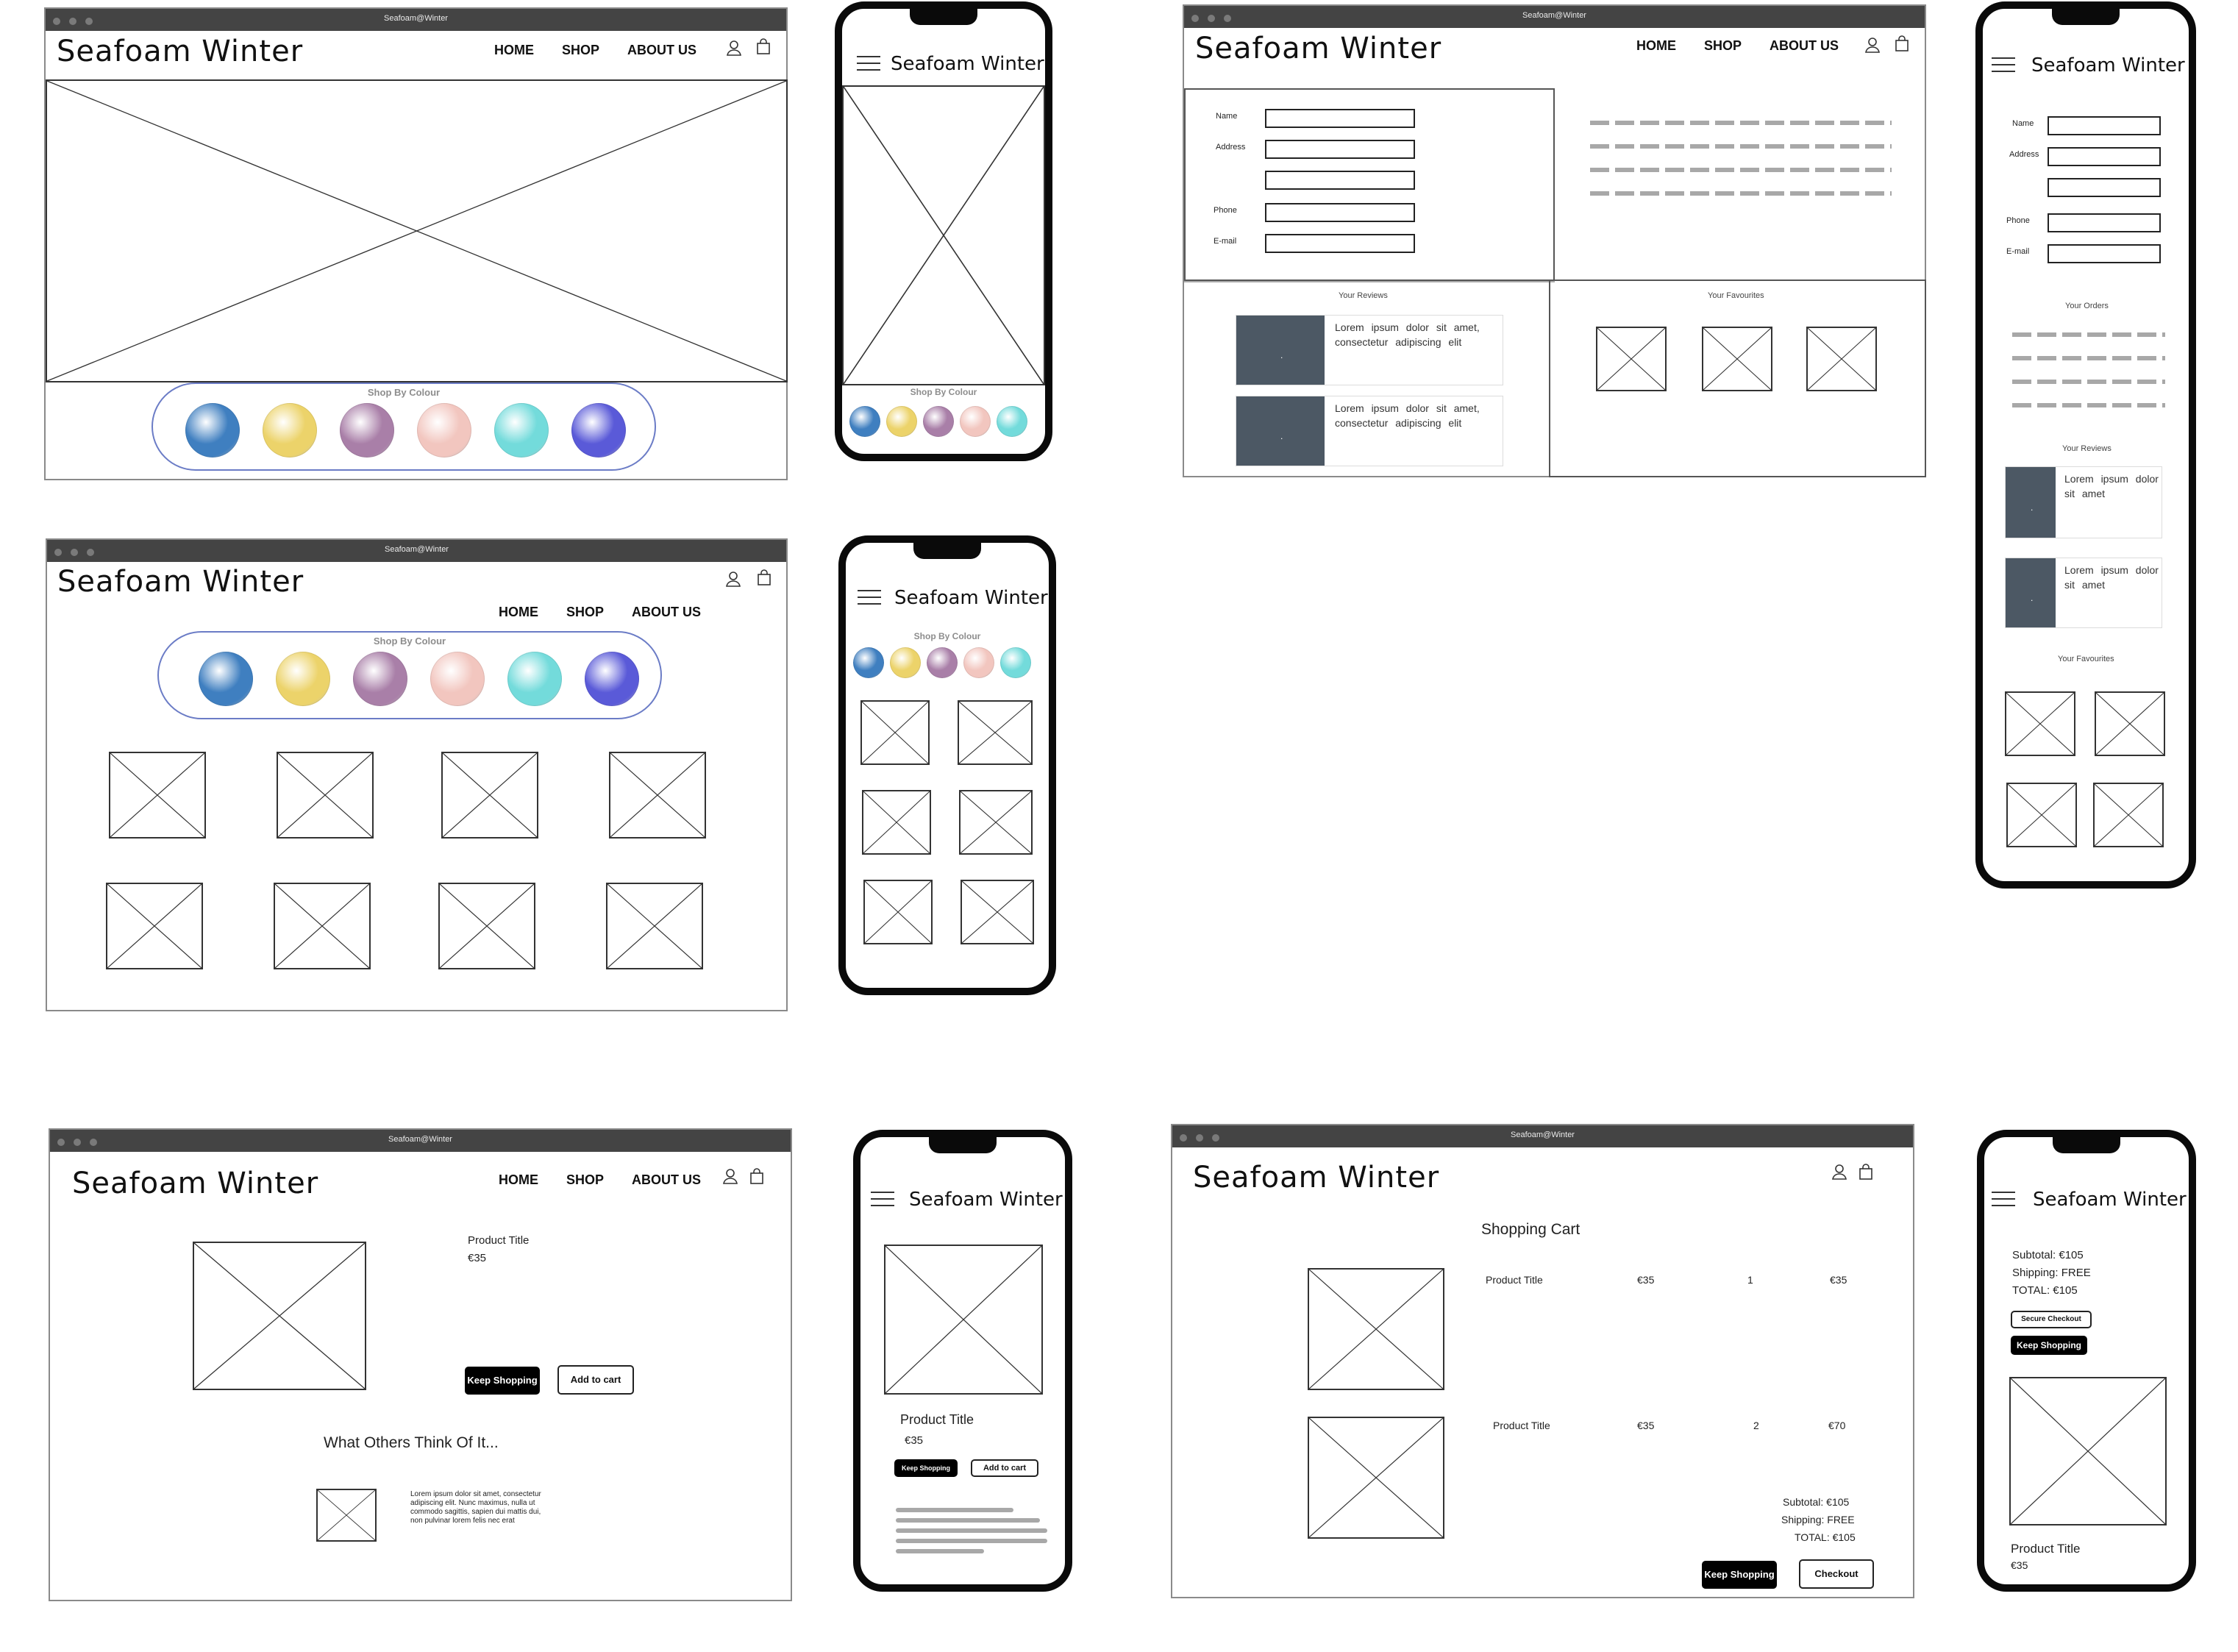  Describe the element at coordinates (2019, 1565) in the screenshot. I see `product-price: €35` at that location.